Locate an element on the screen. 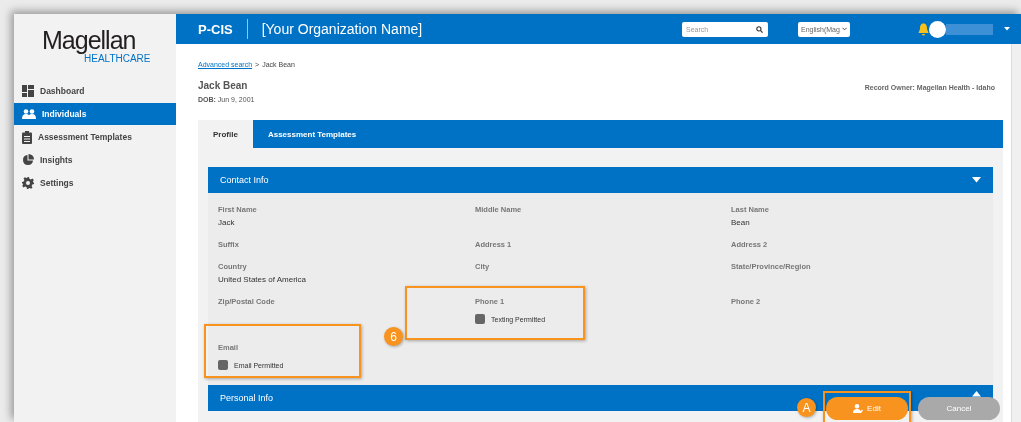 The image size is (1021, 422). sidebar-item-label: Insights is located at coordinates (56, 160).